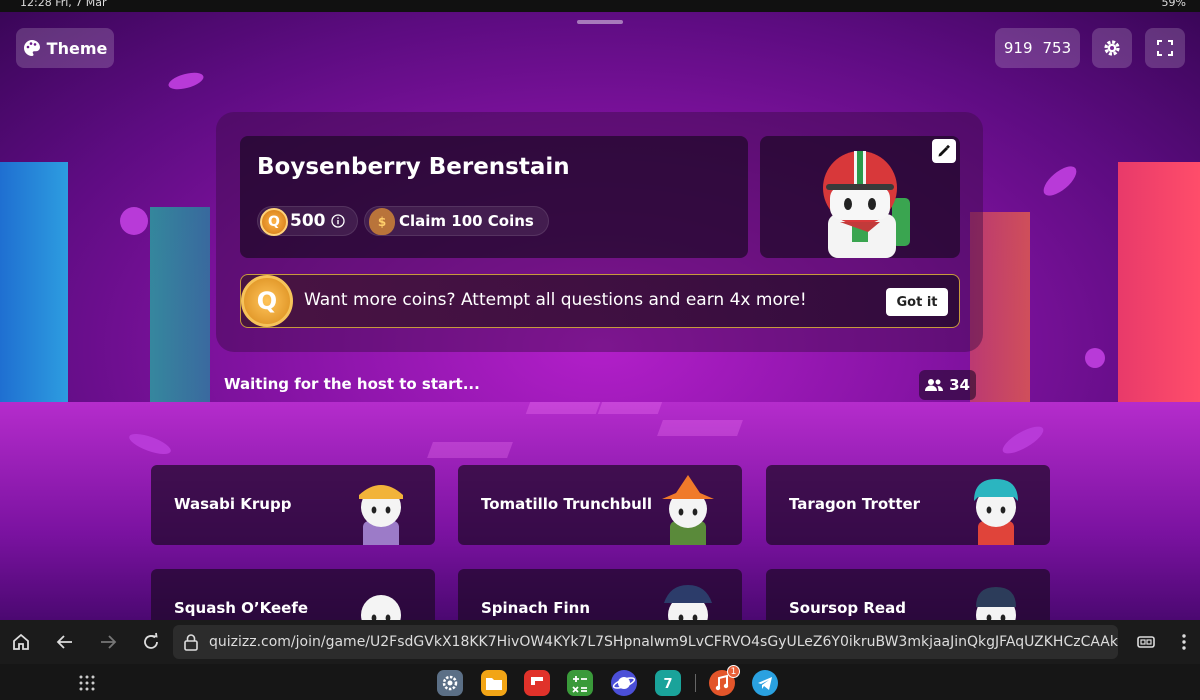  I want to click on avatar-card, so click(860, 197).